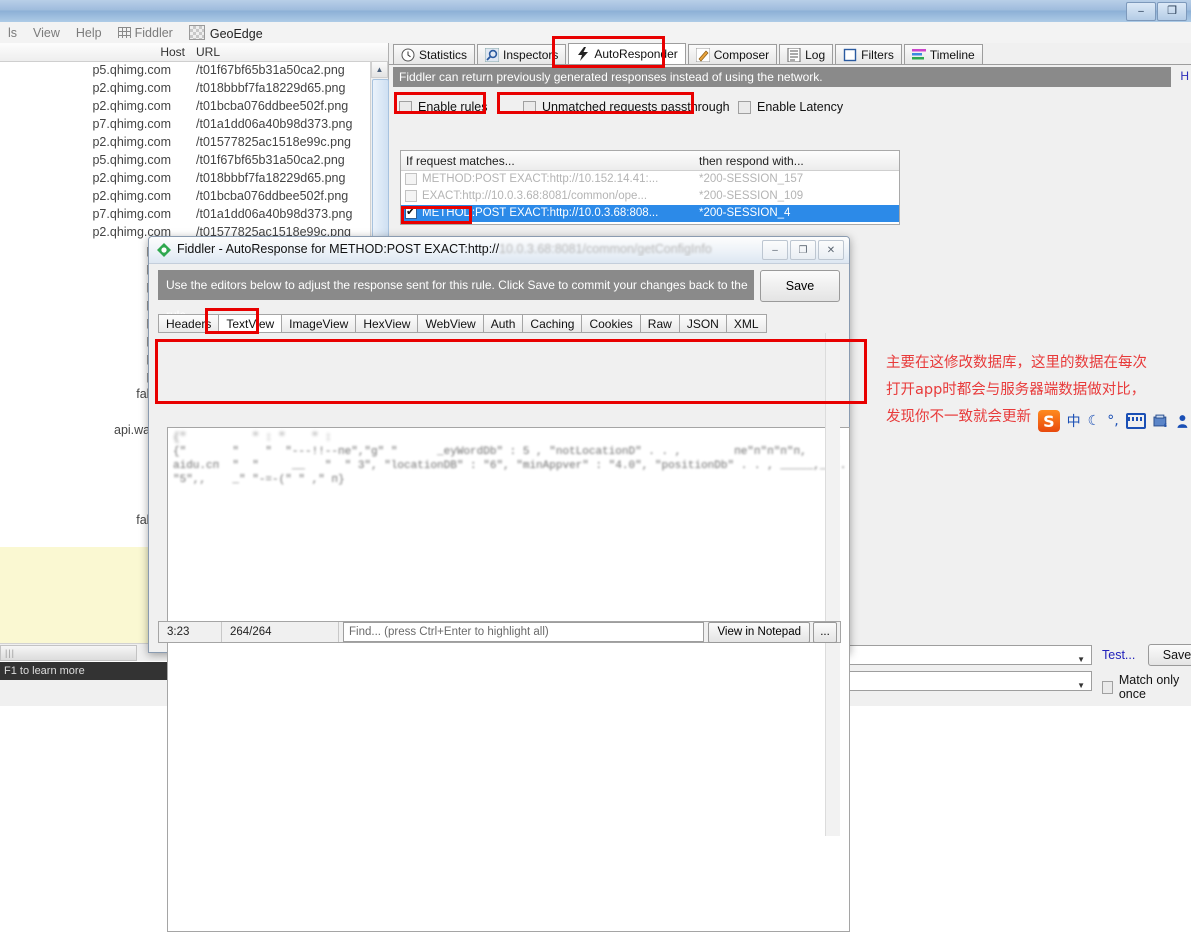 The width and height of the screenshot is (1191, 932). What do you see at coordinates (800, 286) in the screenshot?
I see `dialog-save-button: Save` at bounding box center [800, 286].